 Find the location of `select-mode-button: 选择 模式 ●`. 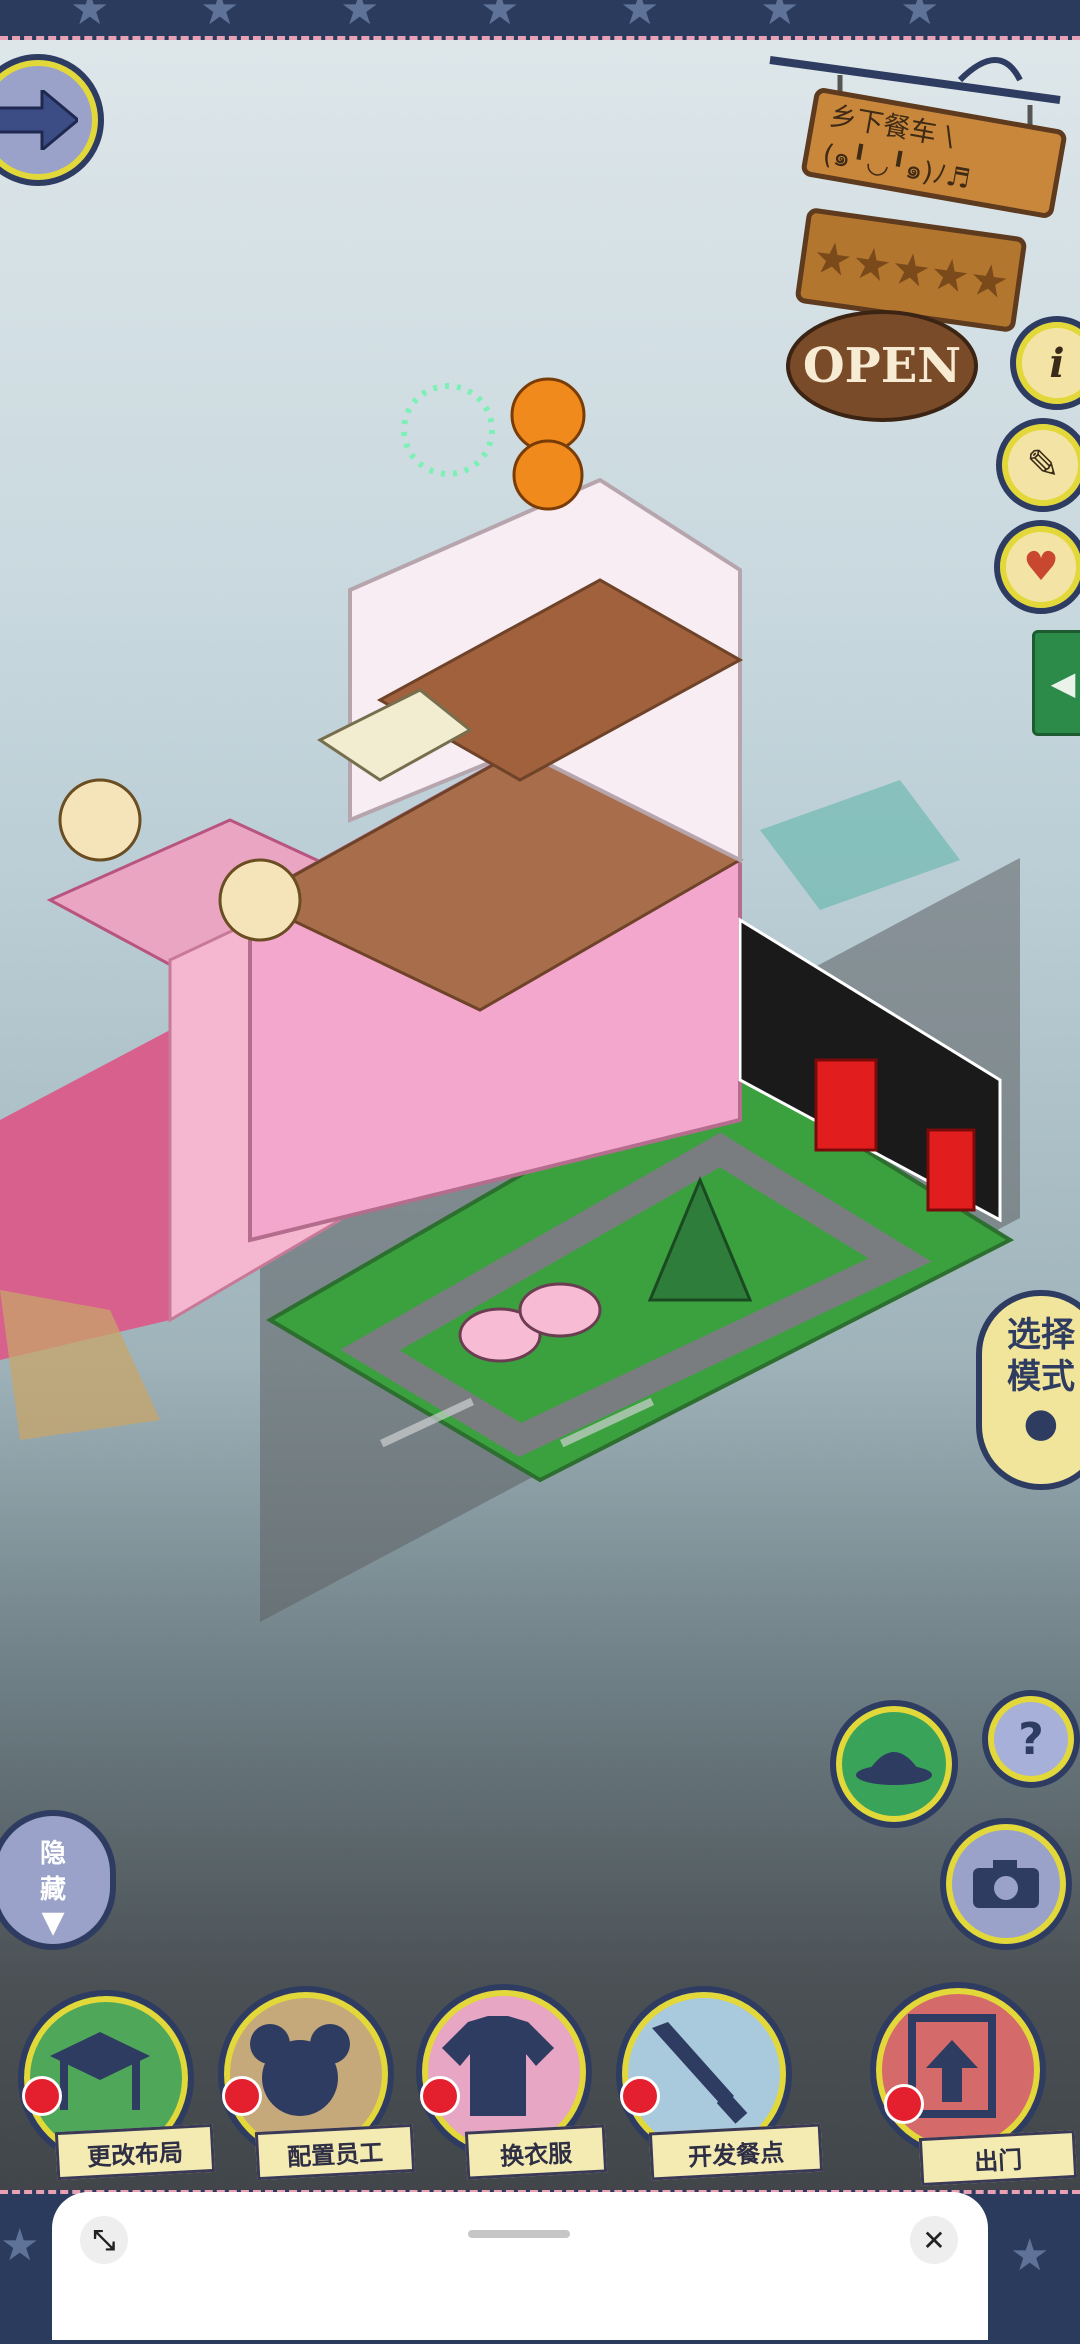

select-mode-button: 选择 模式 ● is located at coordinates (1028, 1390).